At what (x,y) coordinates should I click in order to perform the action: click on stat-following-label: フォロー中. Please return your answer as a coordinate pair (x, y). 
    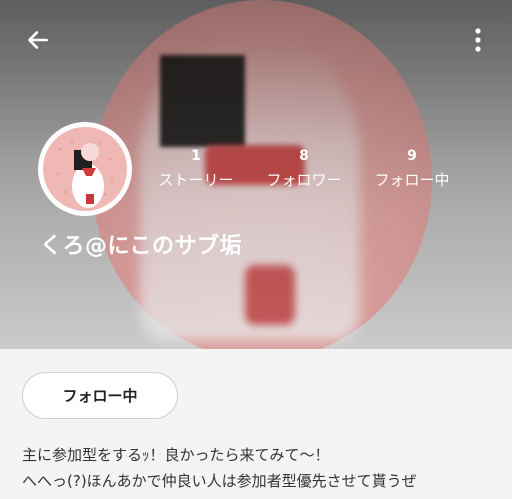
    Looking at the image, I should click on (412, 180).